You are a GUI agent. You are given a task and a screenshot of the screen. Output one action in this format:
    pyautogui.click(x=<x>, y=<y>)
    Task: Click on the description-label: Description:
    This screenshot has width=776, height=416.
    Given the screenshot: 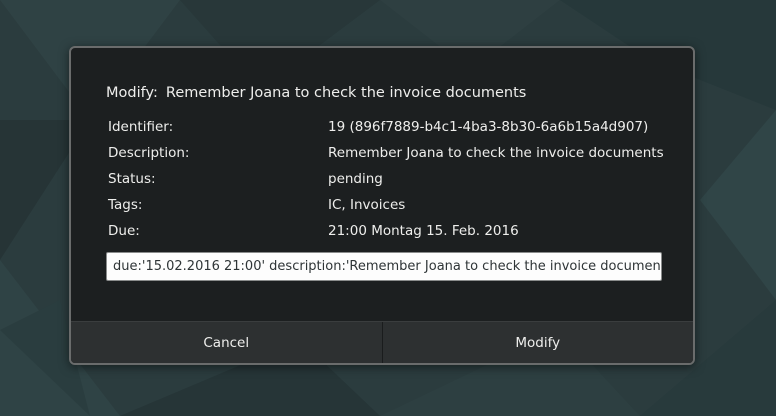 What is the action you would take?
    pyautogui.click(x=149, y=153)
    